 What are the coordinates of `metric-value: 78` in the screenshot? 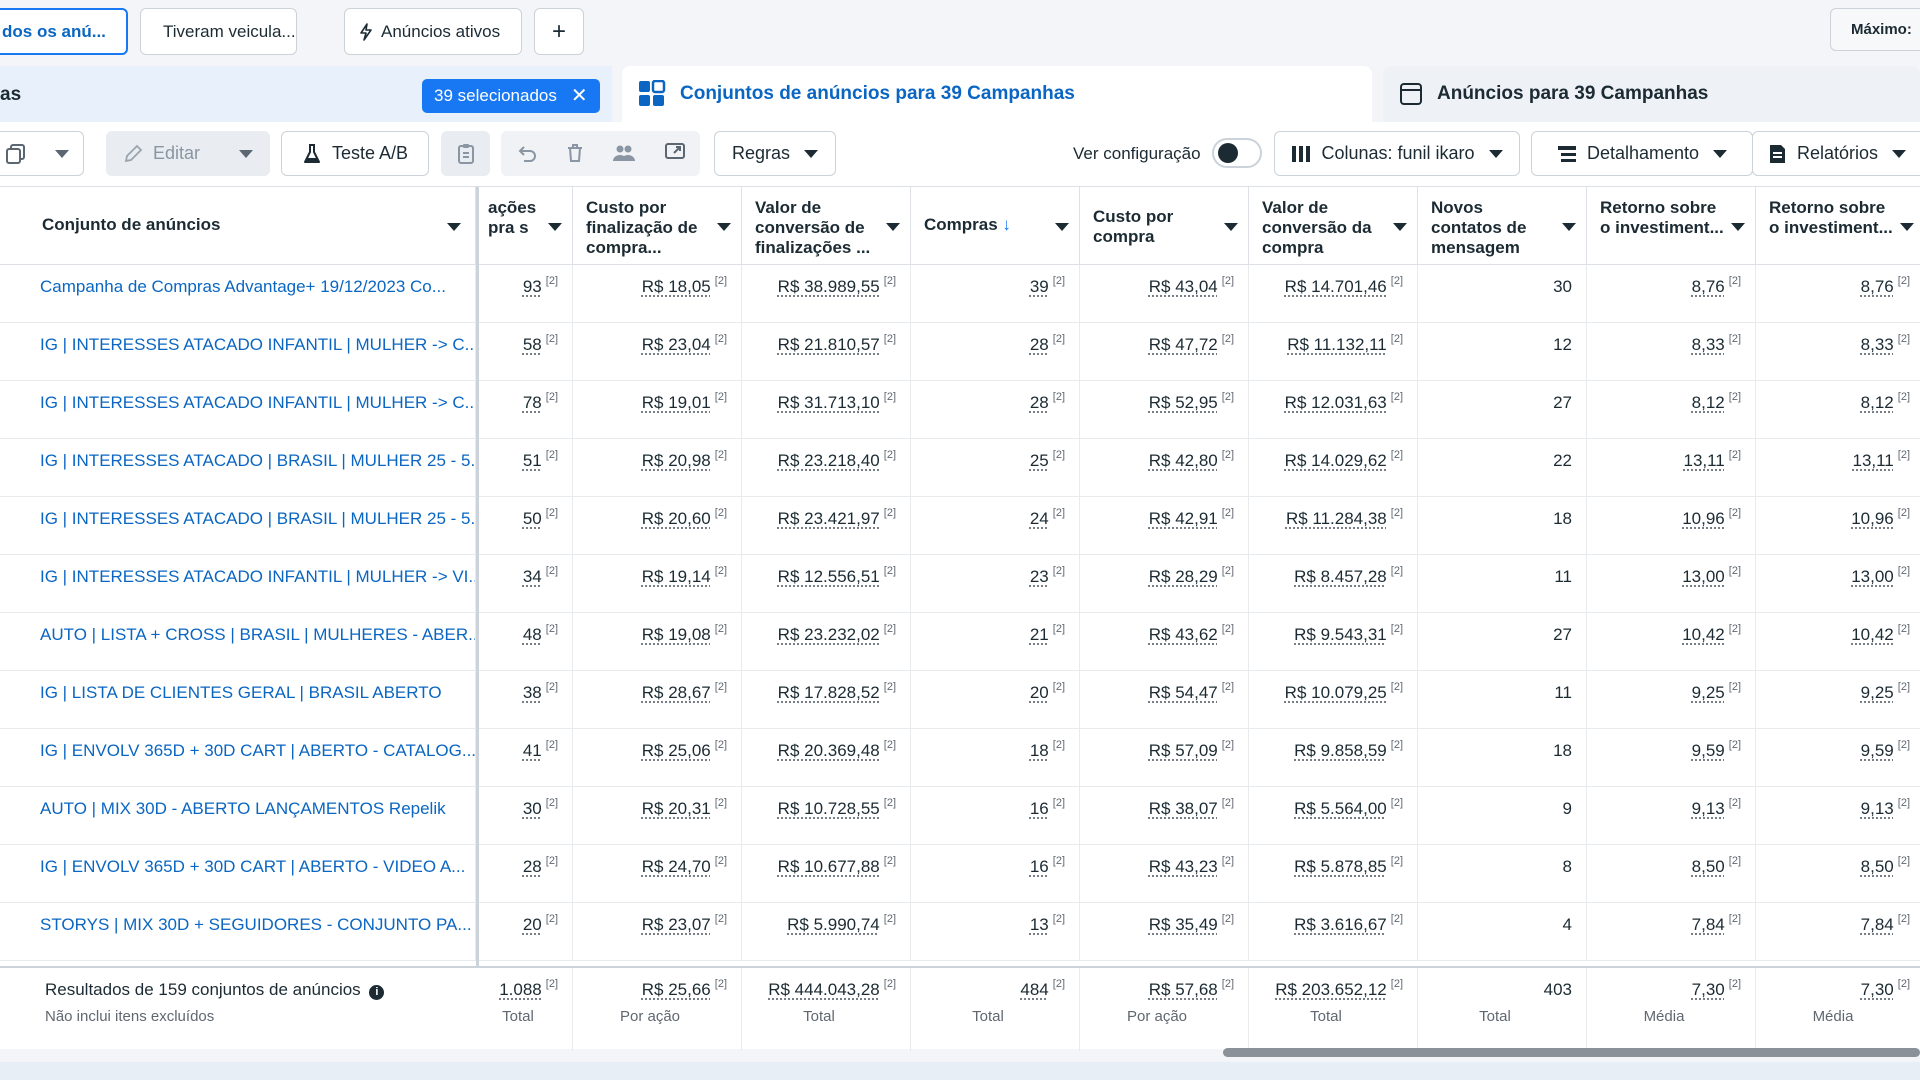 It's located at (532, 402).